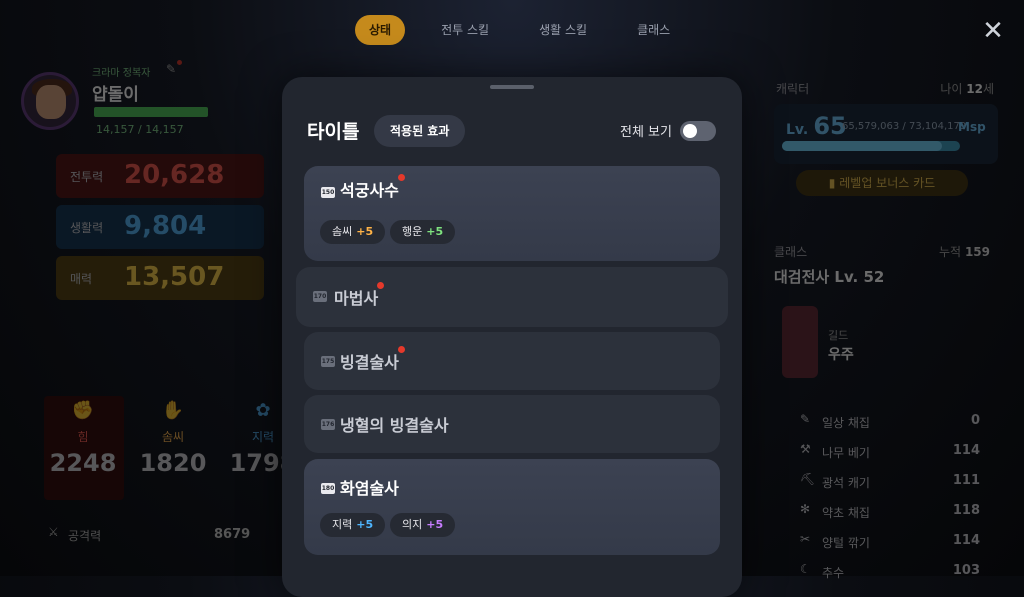 Image resolution: width=1024 pixels, height=597 pixels. Describe the element at coordinates (832, 183) in the screenshot. I see `card-icon: ▮` at that location.